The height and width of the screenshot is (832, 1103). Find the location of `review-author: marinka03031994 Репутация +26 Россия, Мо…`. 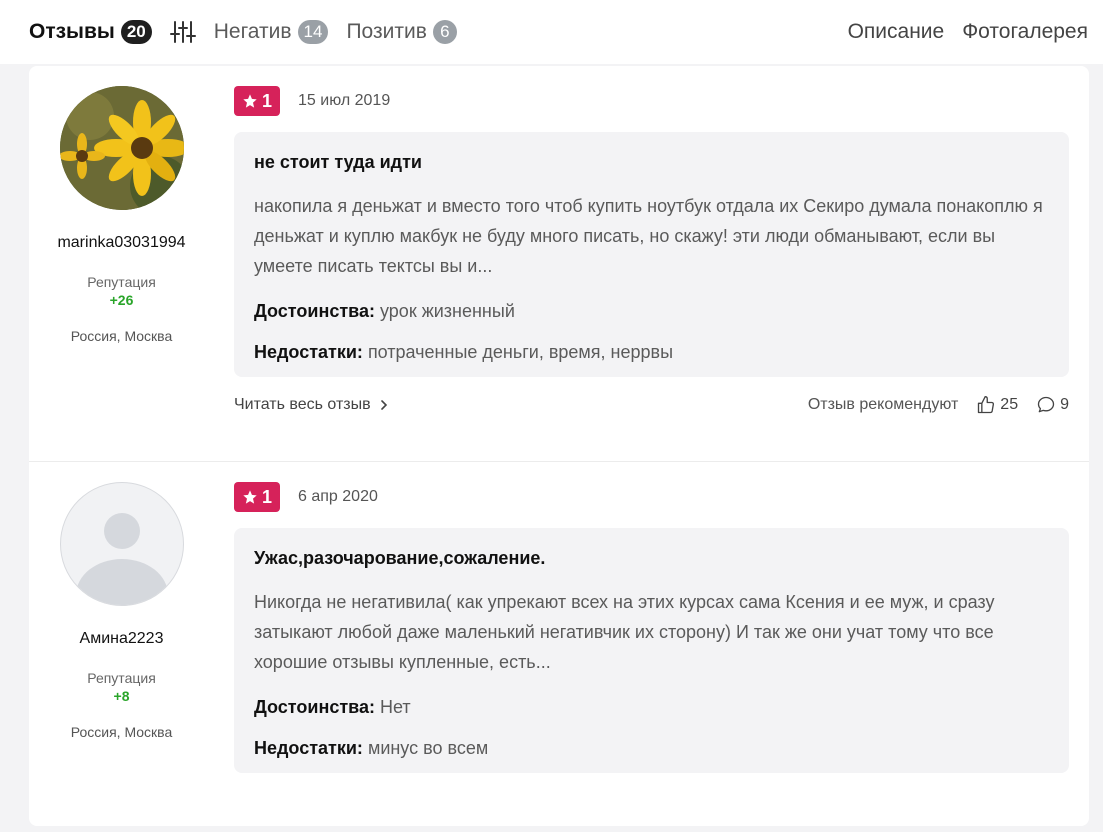

review-author: marinka03031994 Репутация +26 Россия, Мо… is located at coordinates (121, 205).